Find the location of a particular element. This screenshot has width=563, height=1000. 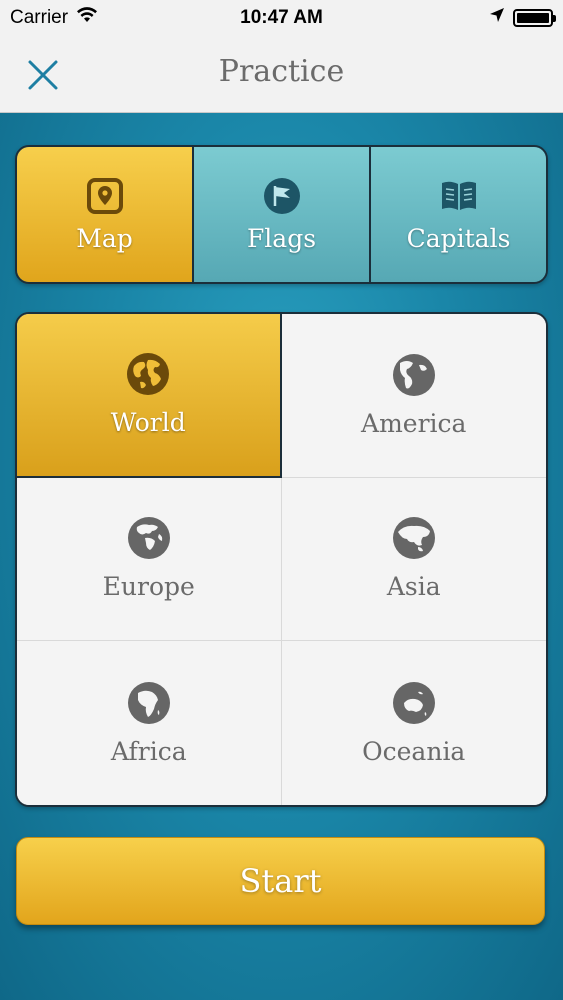

mode-flags-button: Flags is located at coordinates (280, 214).